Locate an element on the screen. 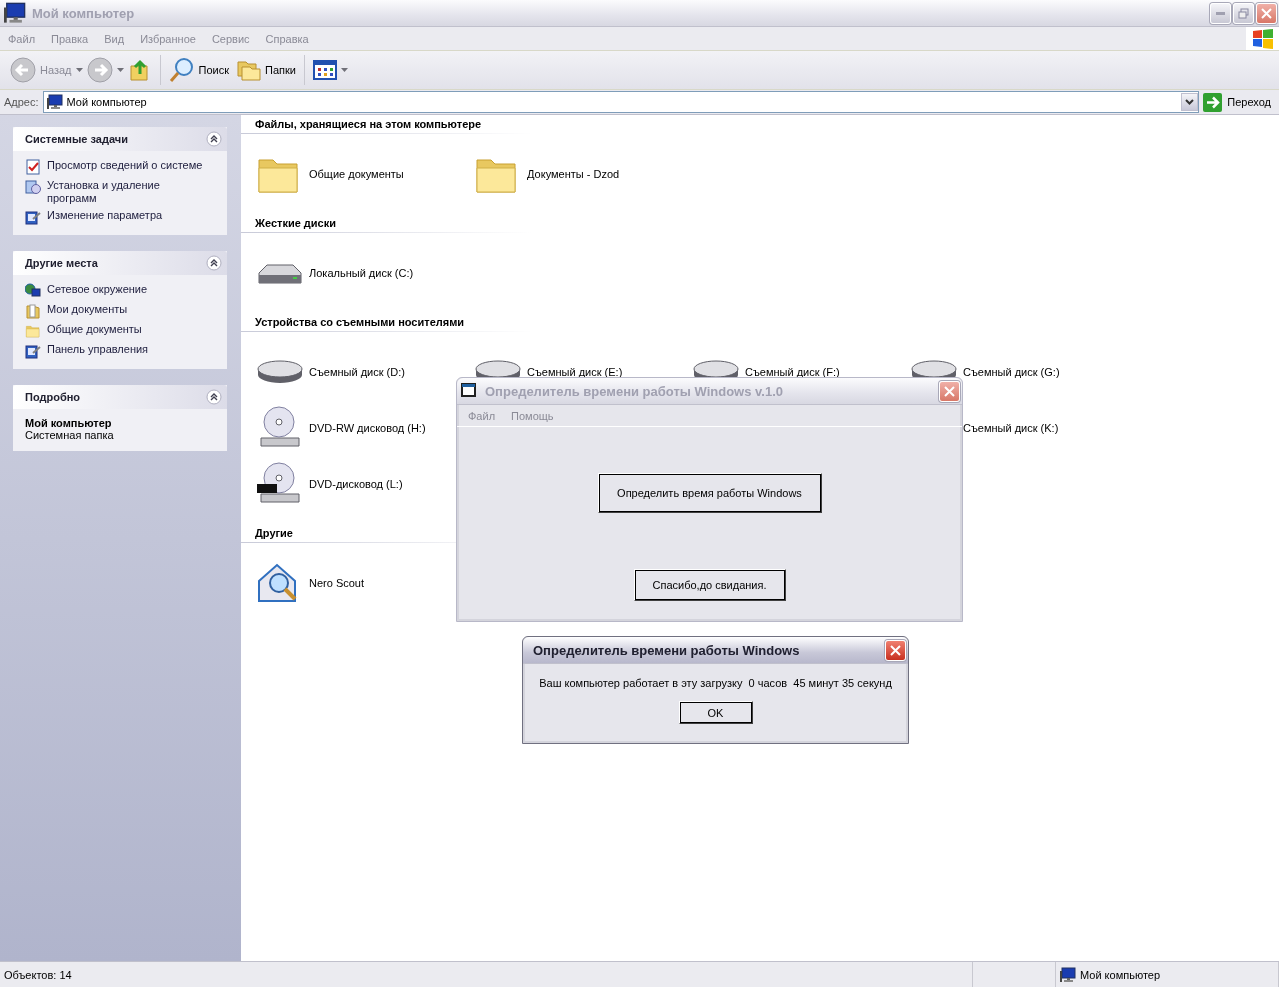 The width and height of the screenshot is (1279, 987). restore-icon is located at coordinates (1243, 13).